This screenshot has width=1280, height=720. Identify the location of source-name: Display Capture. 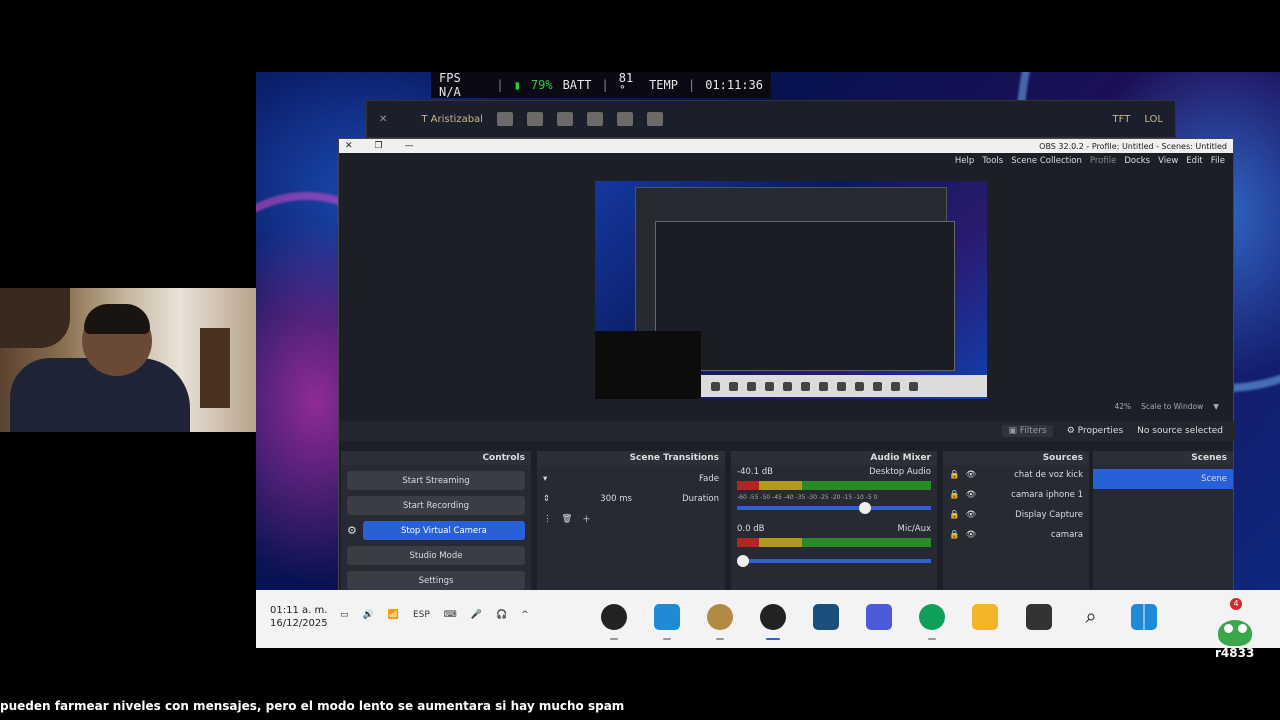
(1049, 515).